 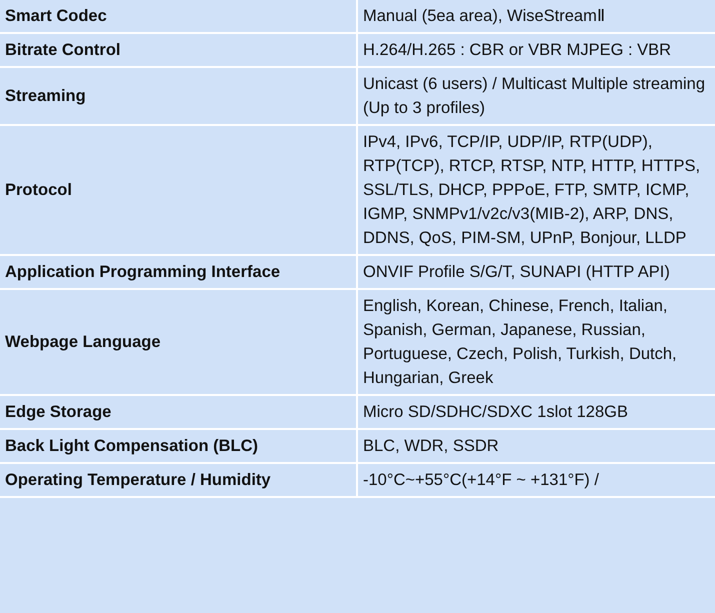 I want to click on spec-label: Operating Temperature / Humidity, so click(x=178, y=480).